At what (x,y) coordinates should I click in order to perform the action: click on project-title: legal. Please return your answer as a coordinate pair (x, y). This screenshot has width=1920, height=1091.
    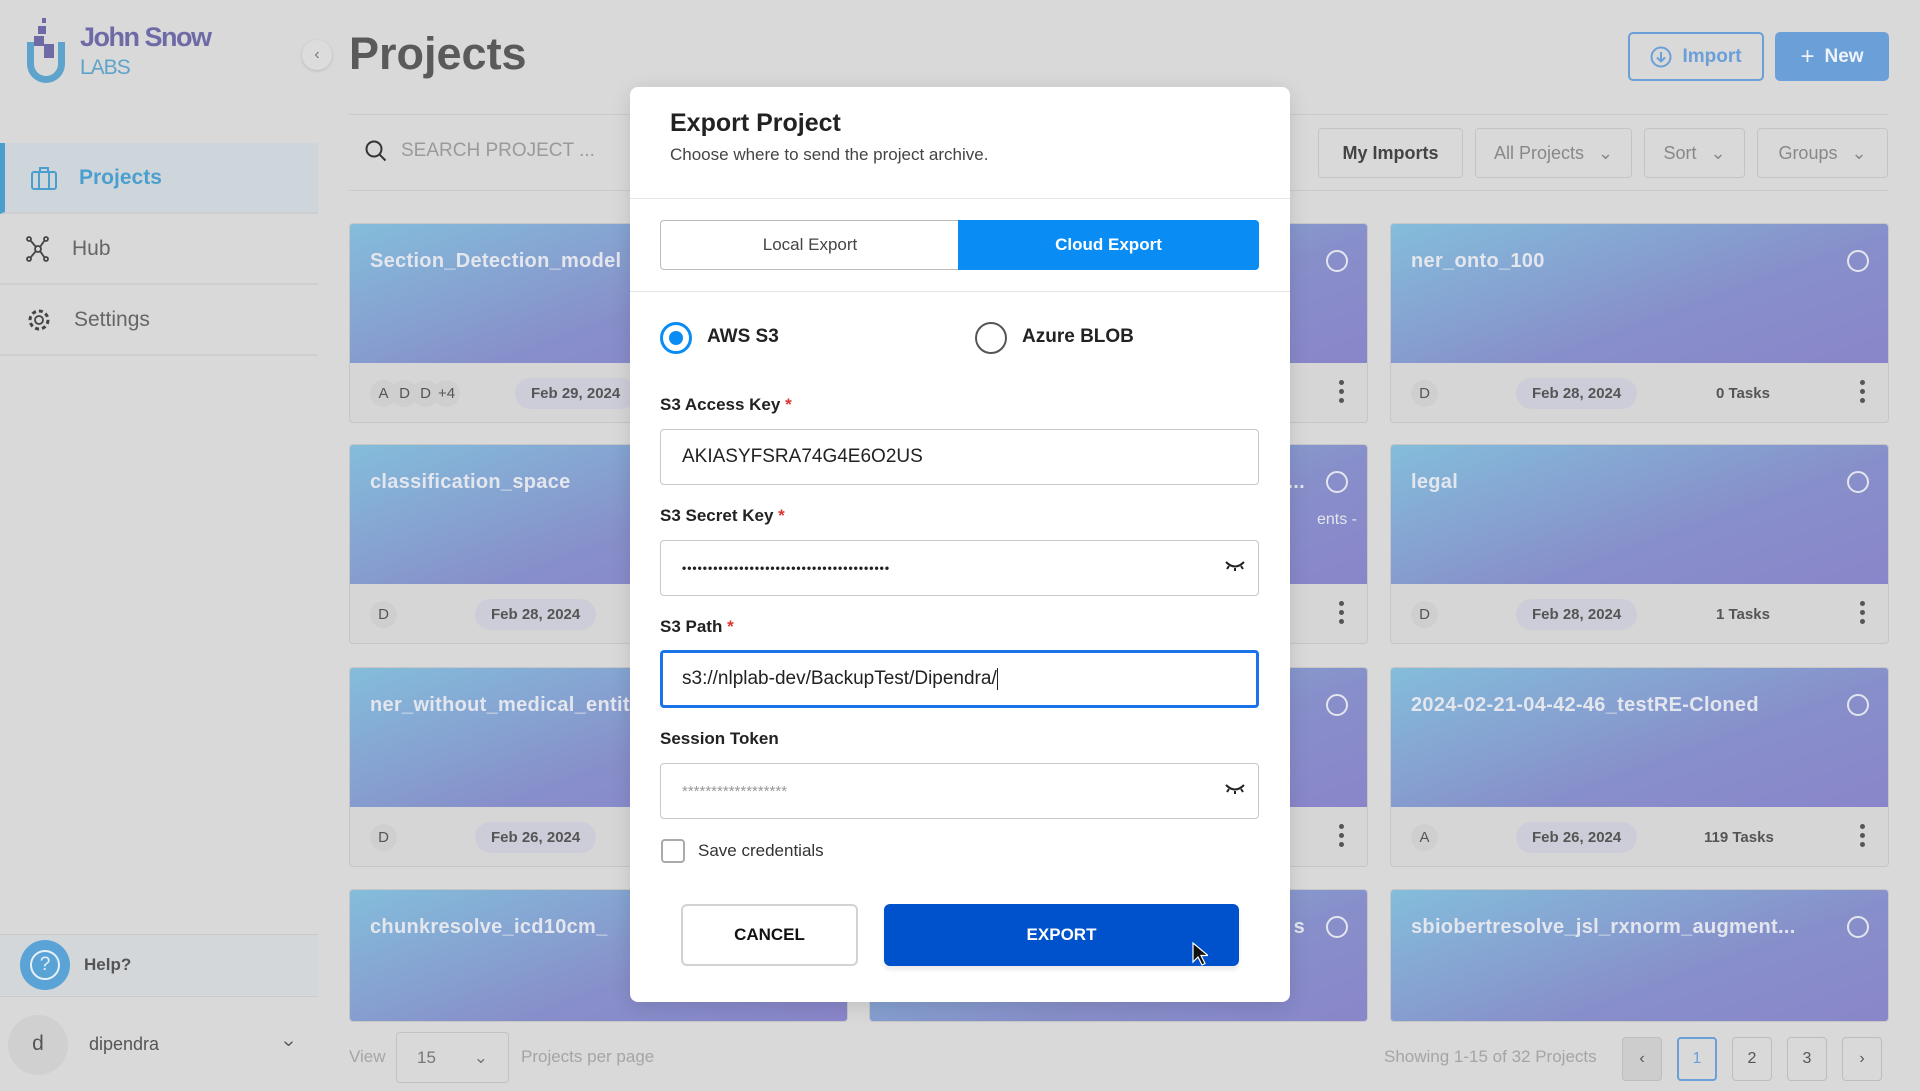
    Looking at the image, I should click on (1434, 482).